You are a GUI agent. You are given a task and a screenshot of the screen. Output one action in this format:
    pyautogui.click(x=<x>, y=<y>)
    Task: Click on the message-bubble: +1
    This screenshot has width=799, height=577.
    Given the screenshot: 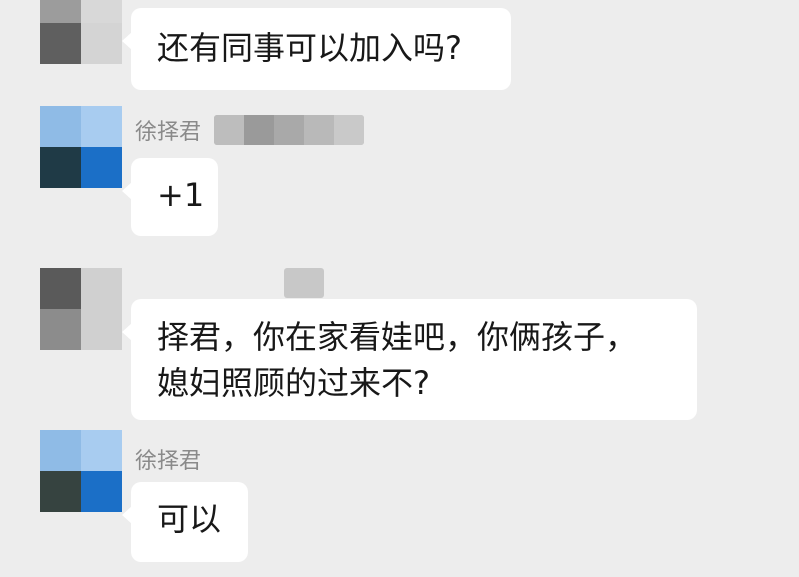 What is the action you would take?
    pyautogui.click(x=170, y=197)
    